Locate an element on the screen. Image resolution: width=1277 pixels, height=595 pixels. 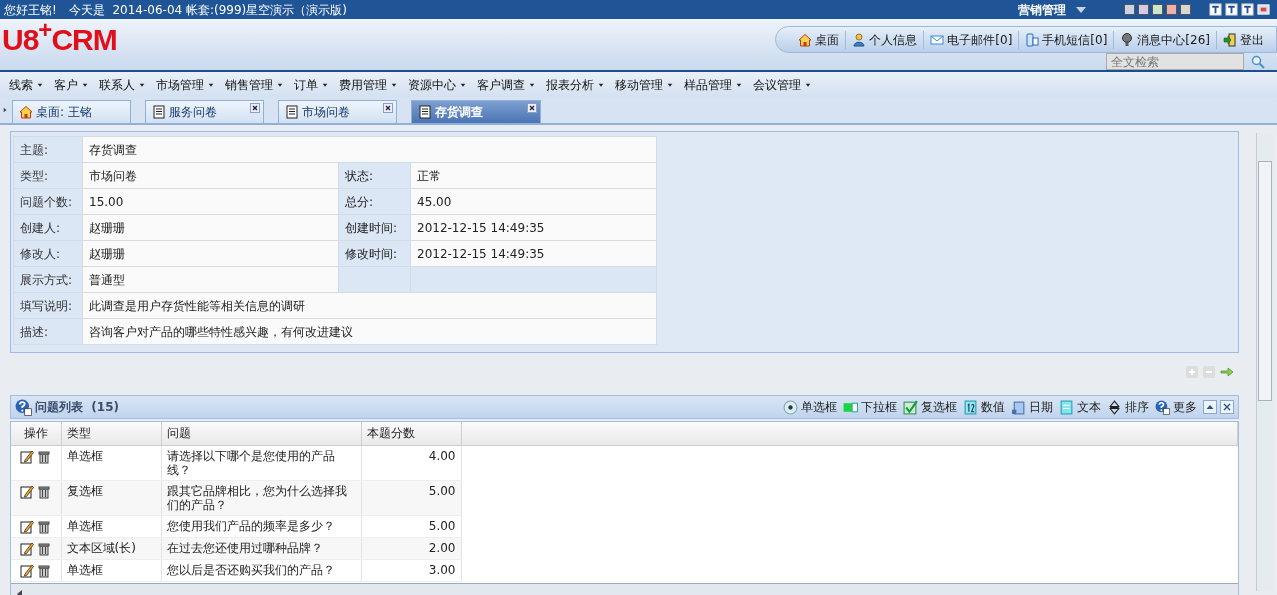
toolbar-button: 数值 is located at coordinates (984, 407).